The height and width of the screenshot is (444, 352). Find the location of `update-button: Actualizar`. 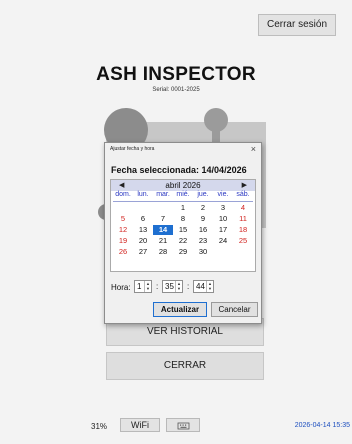

update-button: Actualizar is located at coordinates (180, 309).